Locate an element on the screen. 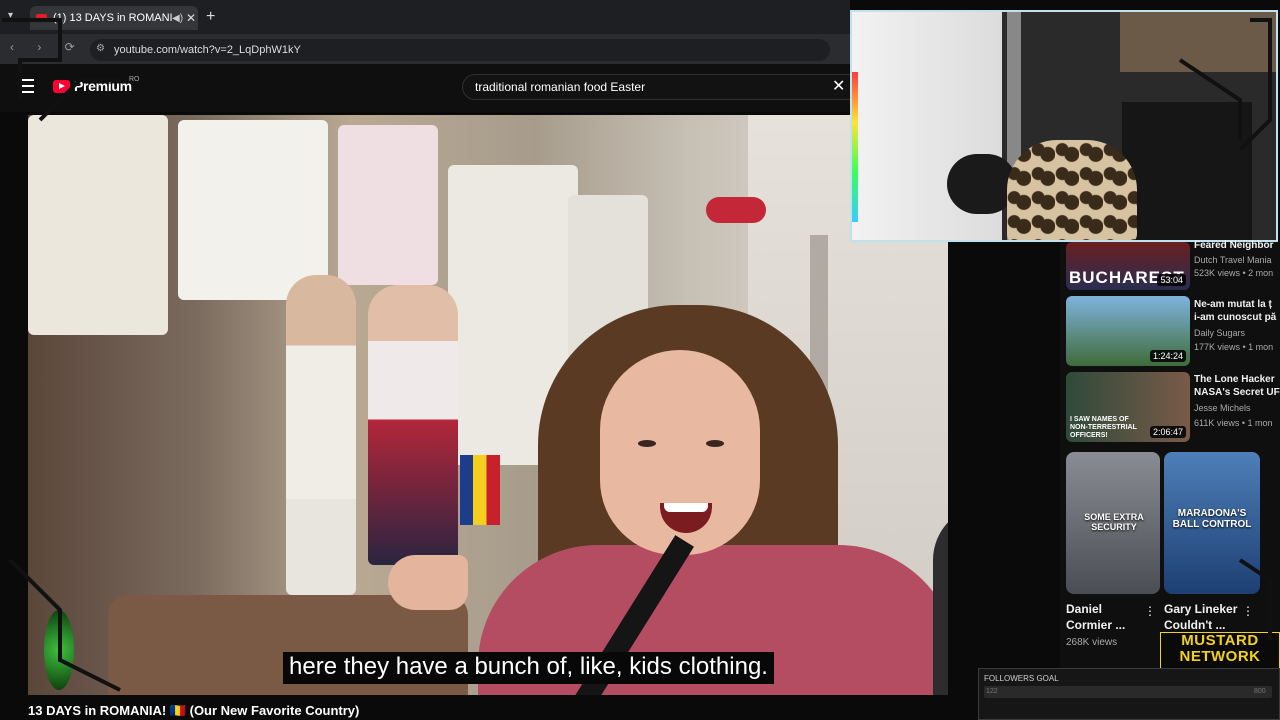 Image resolution: width=1280 pixels, height=720 pixels. bookshelf is located at coordinates (1198, 42).